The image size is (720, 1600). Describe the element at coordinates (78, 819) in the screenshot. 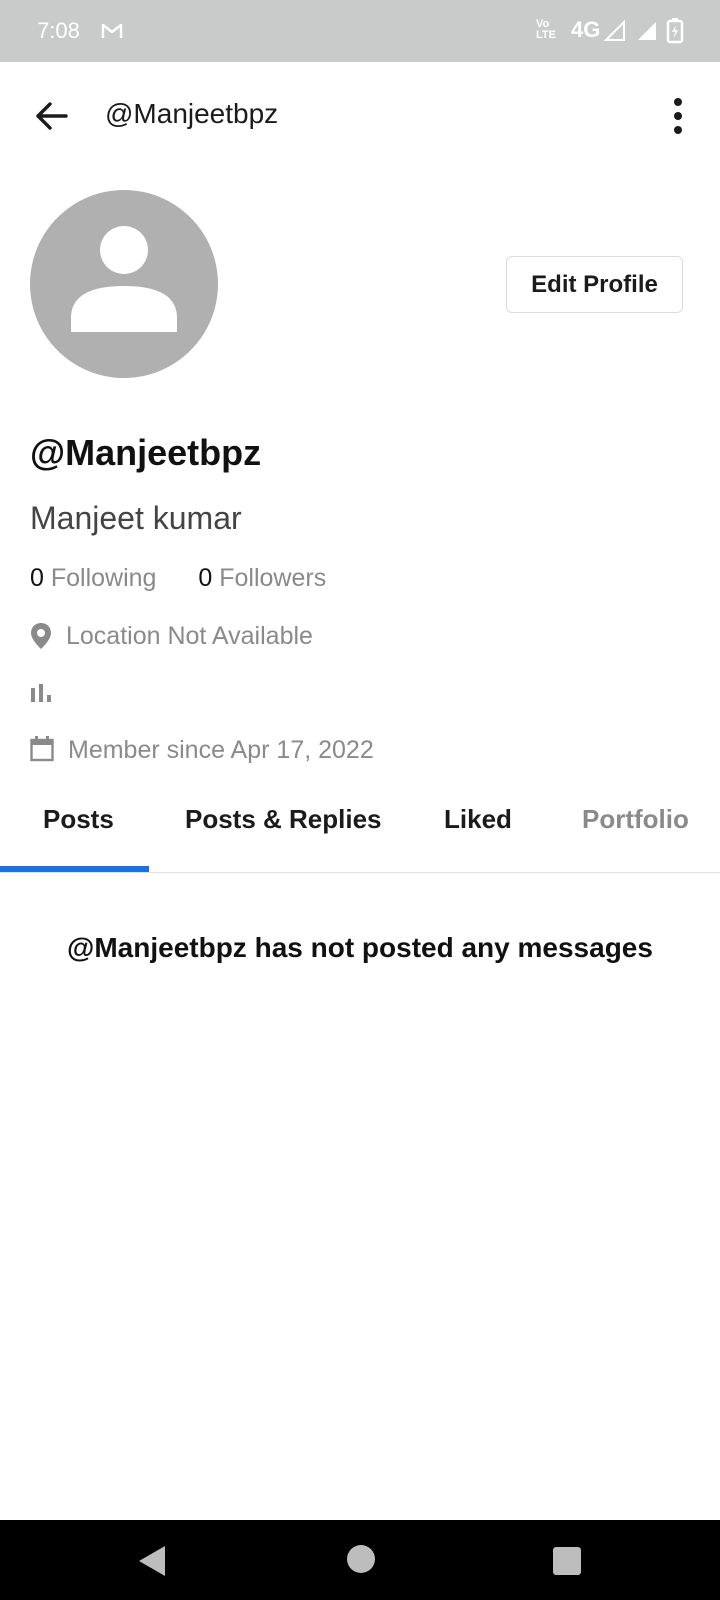

I see `tab-posts: Posts` at that location.